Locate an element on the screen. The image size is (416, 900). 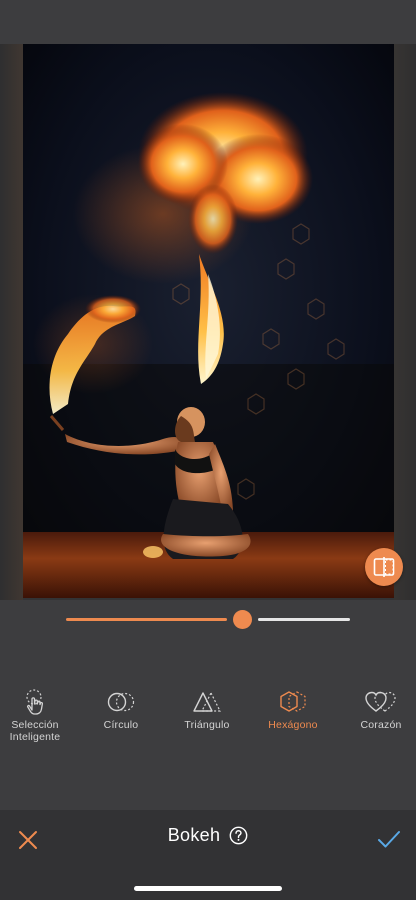
title-group: Bokeh is located at coordinates (208, 835).